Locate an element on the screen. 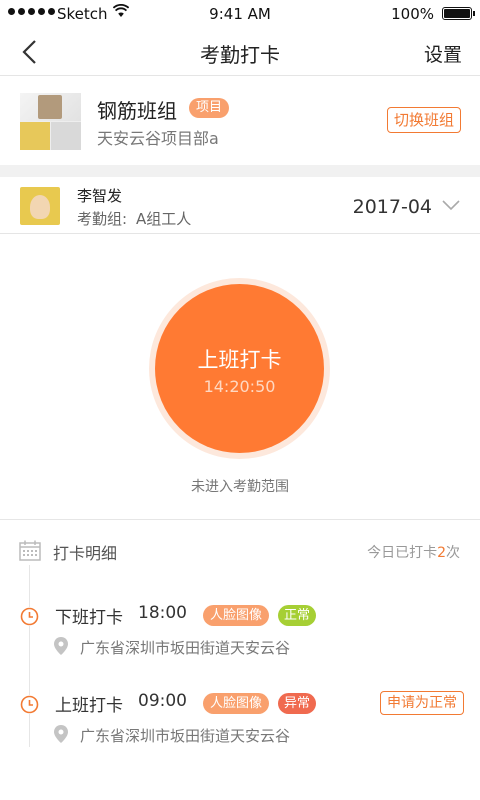 The image size is (480, 800). user-name: 李智发 is located at coordinates (100, 196).